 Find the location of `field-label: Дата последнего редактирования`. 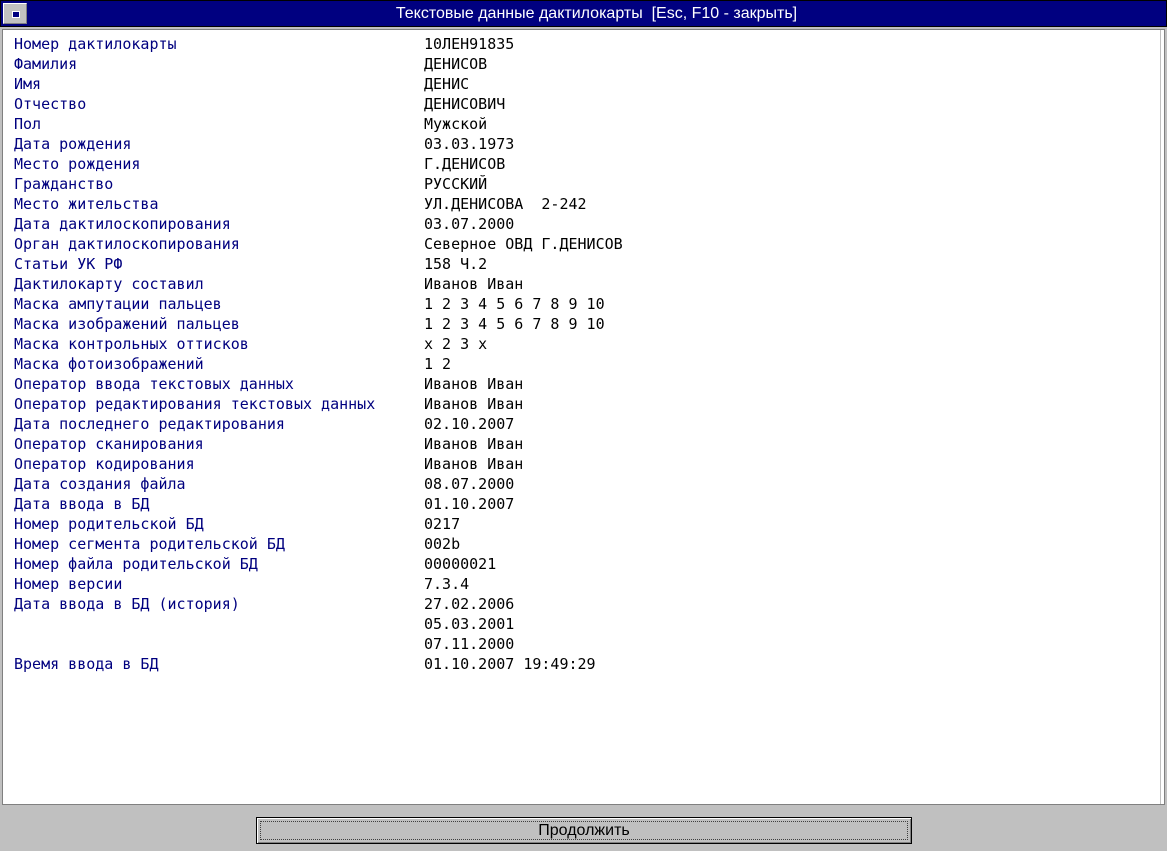

field-label: Дата последнего редактирования is located at coordinates (149, 424).